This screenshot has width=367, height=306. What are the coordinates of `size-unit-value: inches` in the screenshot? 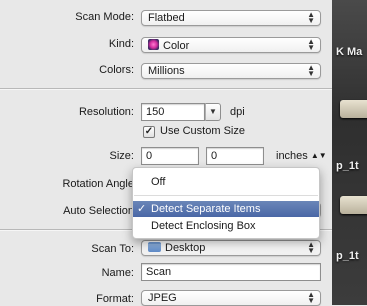 It's located at (292, 156).